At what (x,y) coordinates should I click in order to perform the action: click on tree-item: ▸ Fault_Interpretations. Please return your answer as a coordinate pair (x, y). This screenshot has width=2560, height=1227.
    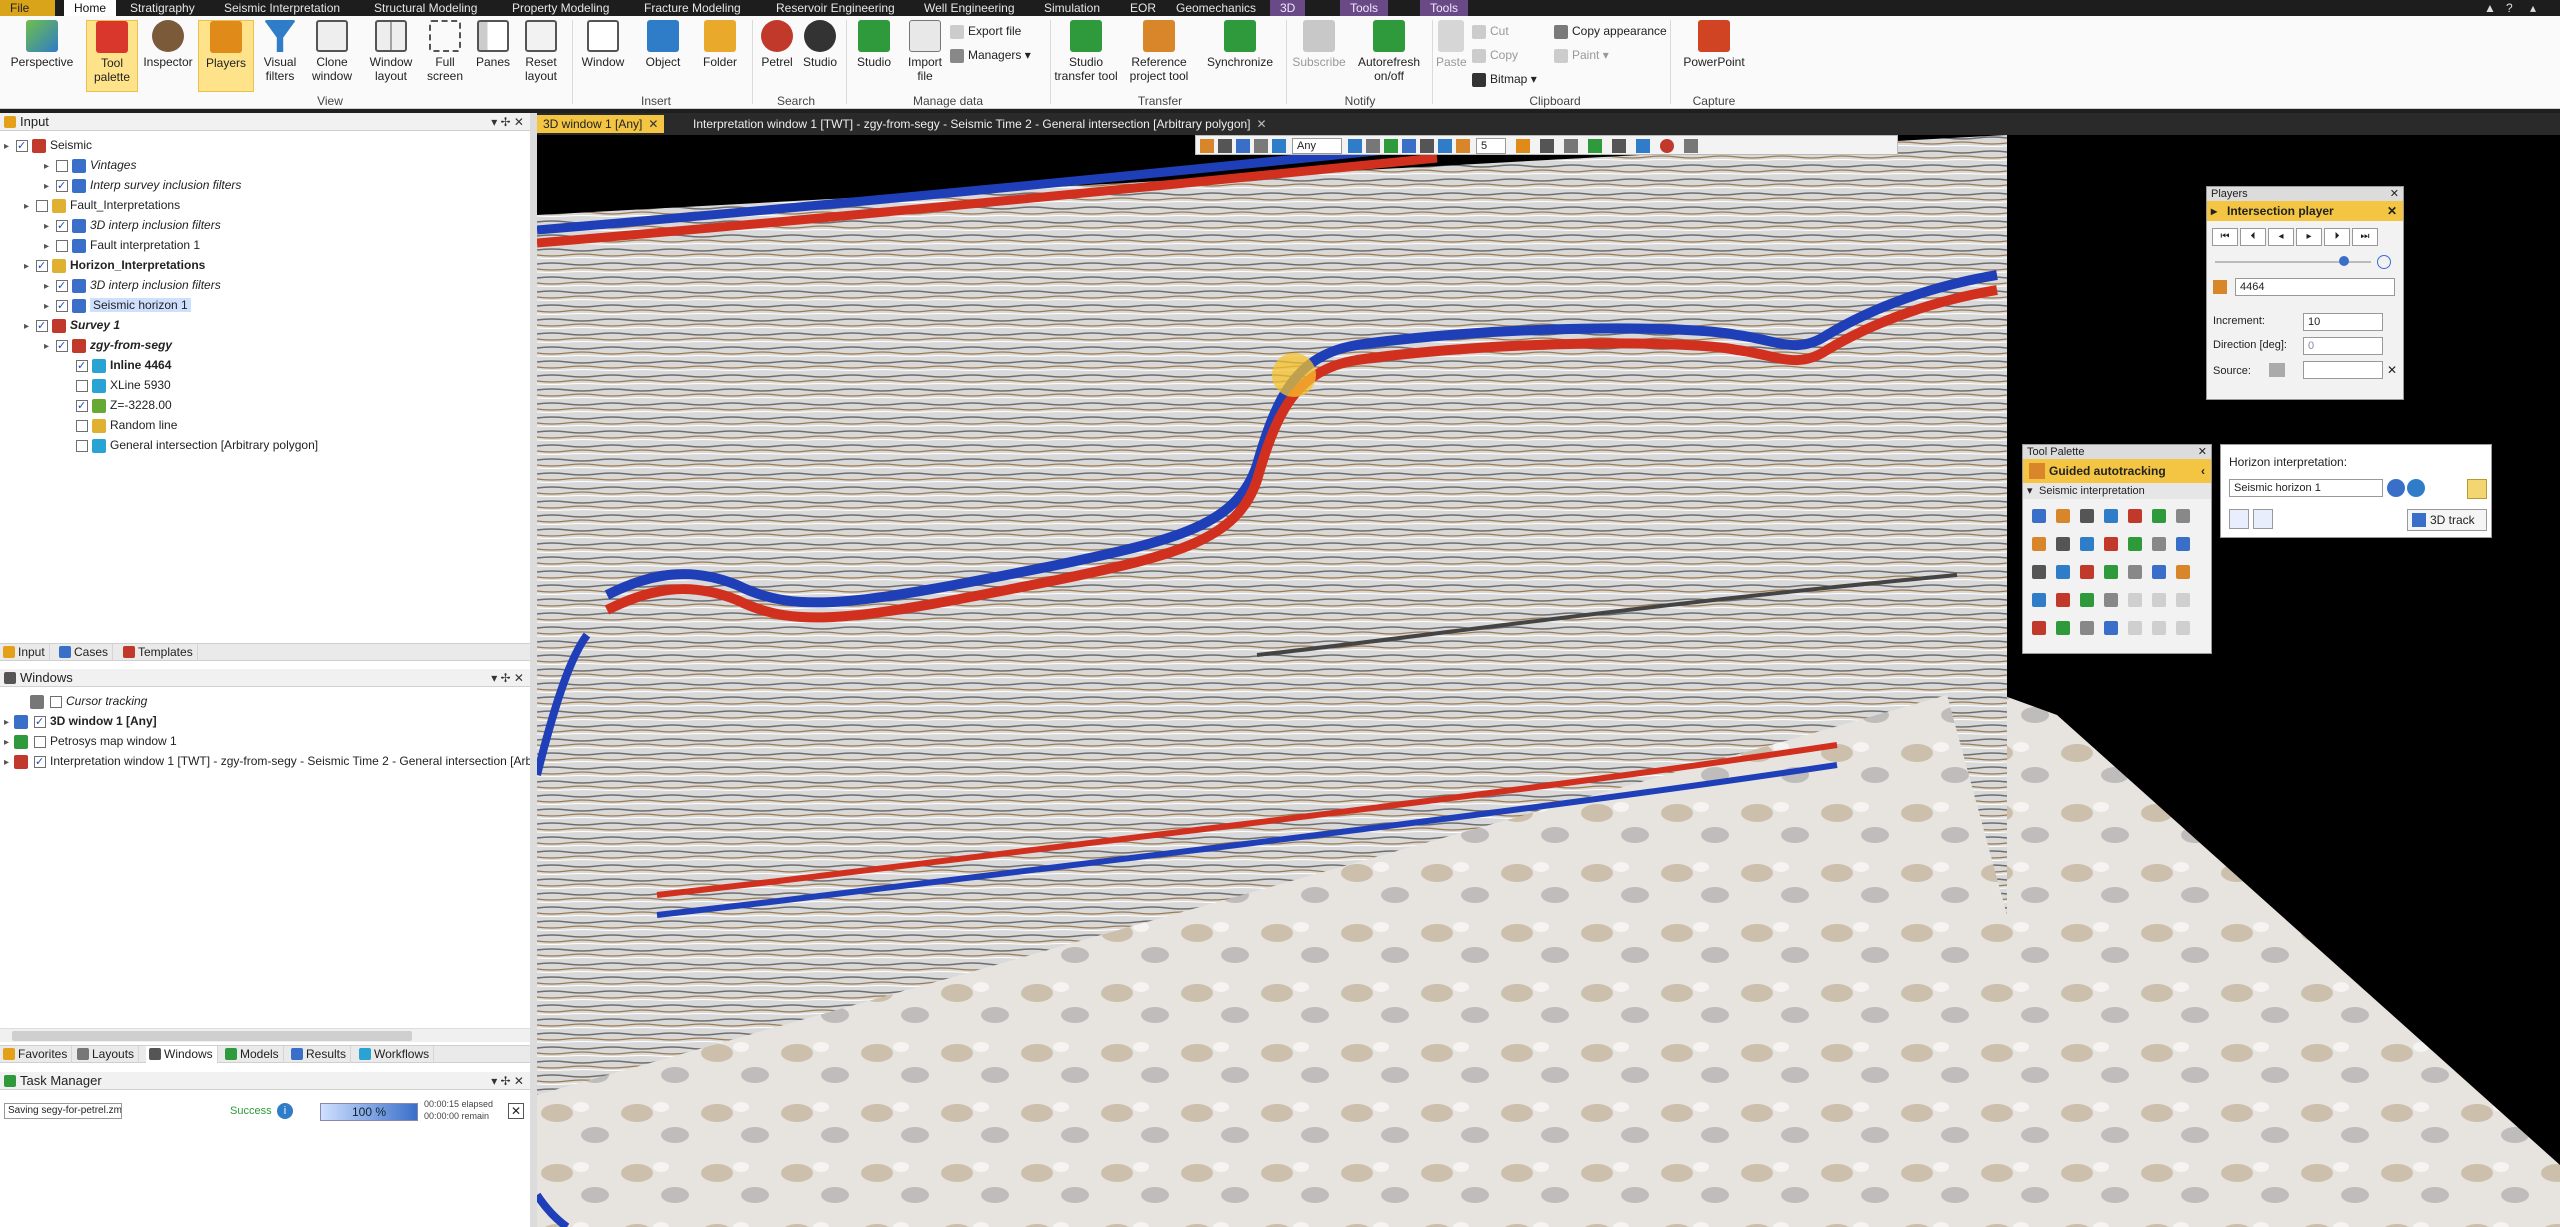
    Looking at the image, I should click on (102, 205).